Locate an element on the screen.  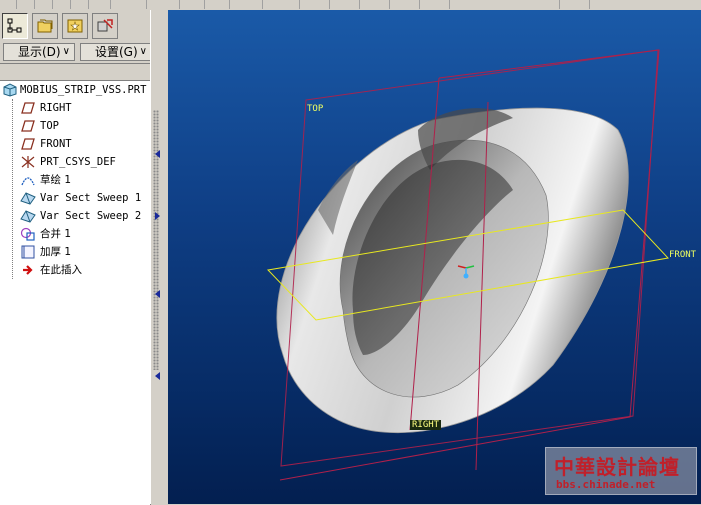
navigator-tabs is located at coordinates (76, 26).